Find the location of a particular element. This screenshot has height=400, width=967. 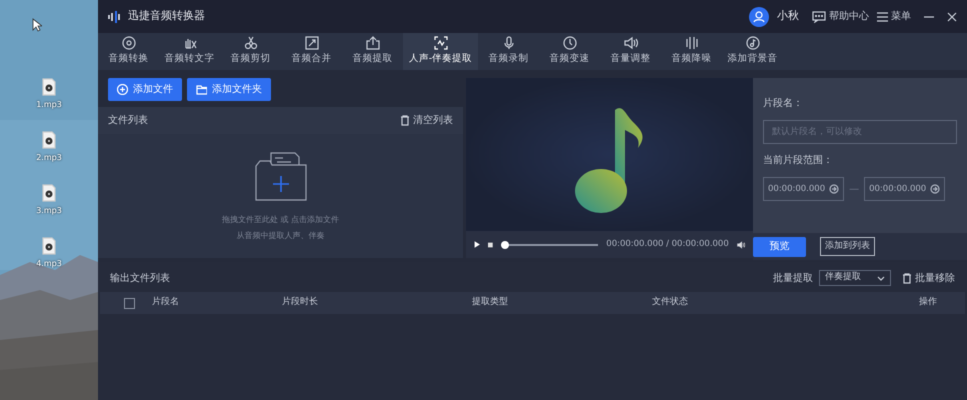

add-to-list-button: 添加到列表 is located at coordinates (847, 246).